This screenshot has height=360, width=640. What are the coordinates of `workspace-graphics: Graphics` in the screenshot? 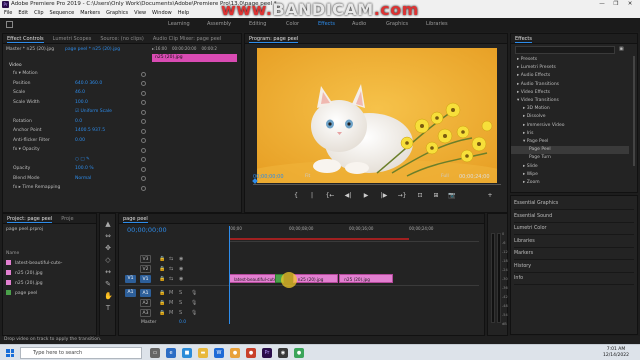 It's located at (397, 24).